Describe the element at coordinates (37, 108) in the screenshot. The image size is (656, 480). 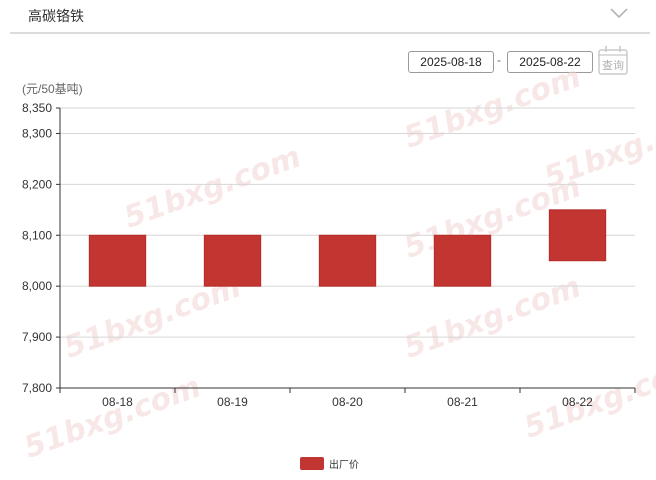
I see `y-tick-label: 8,350` at that location.